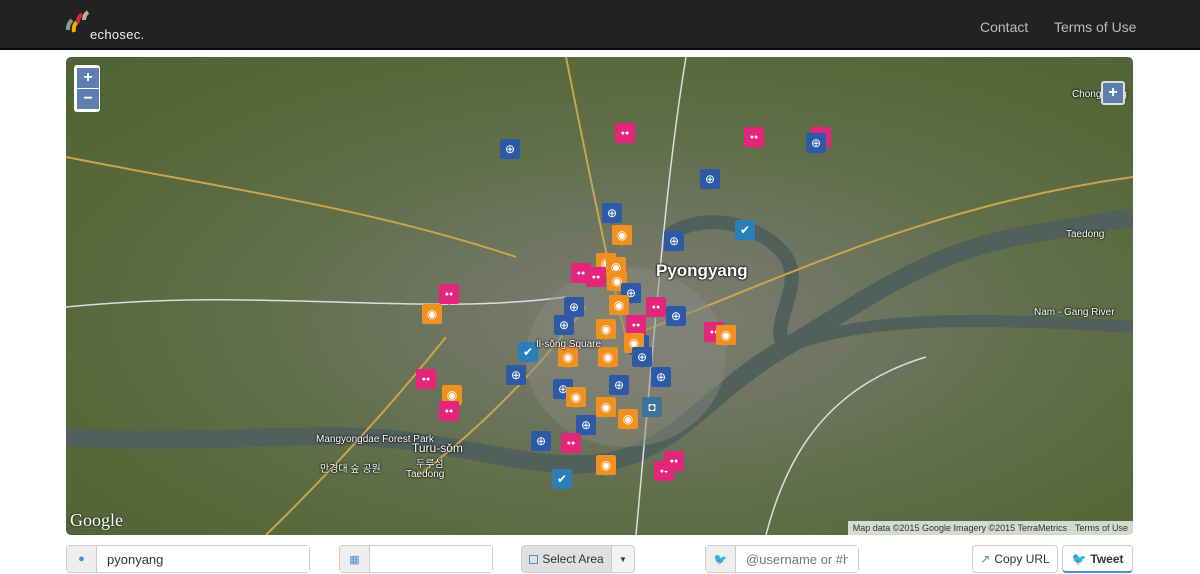 The image size is (1200, 574). What do you see at coordinates (203, 559) in the screenshot?
I see `location-input` at bounding box center [203, 559].